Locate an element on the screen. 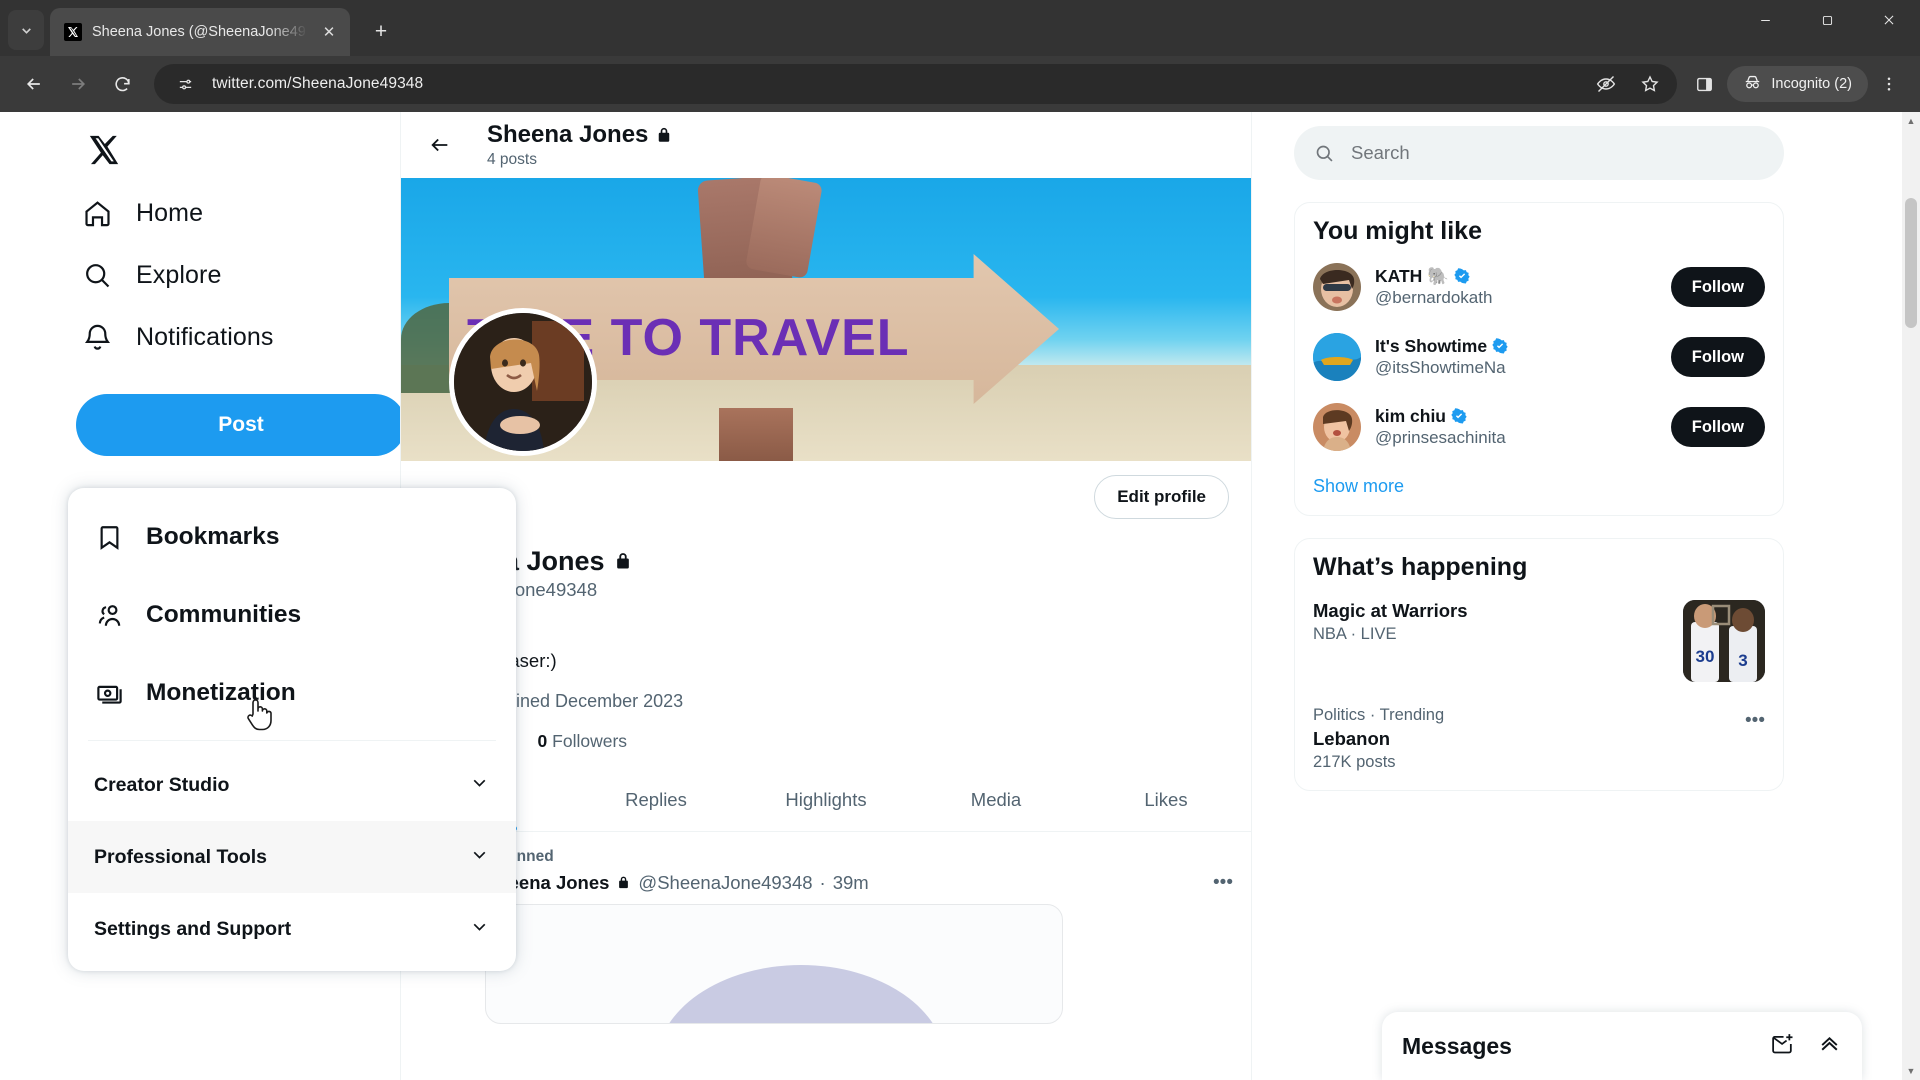  post-button: Post is located at coordinates (241, 425).